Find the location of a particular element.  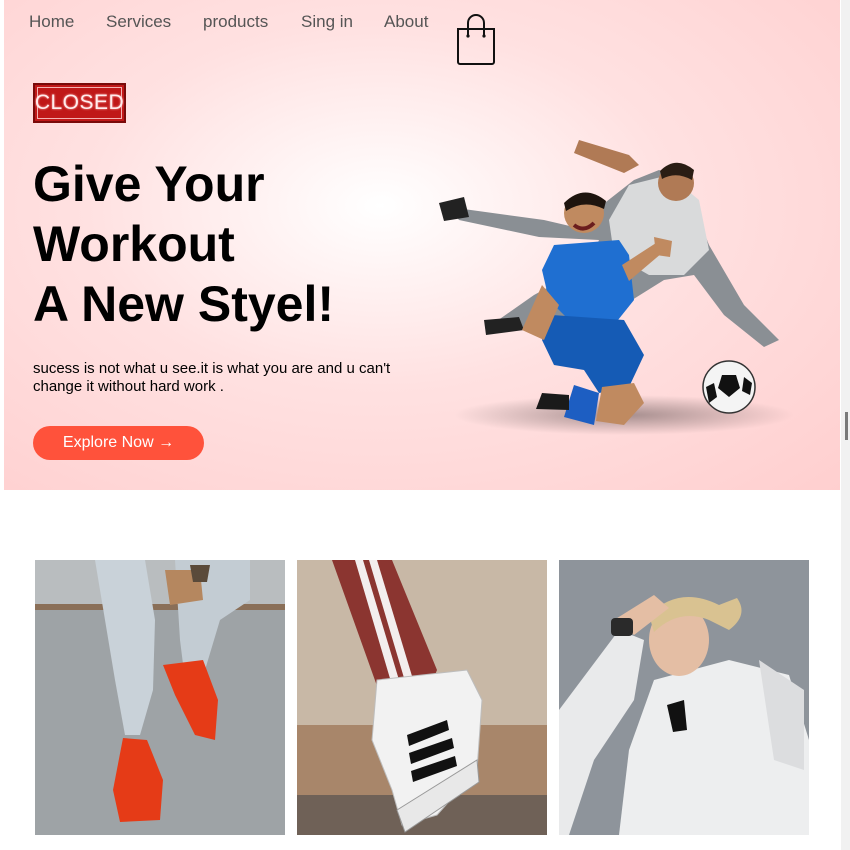

woman-hoodie-photo is located at coordinates (684, 697).